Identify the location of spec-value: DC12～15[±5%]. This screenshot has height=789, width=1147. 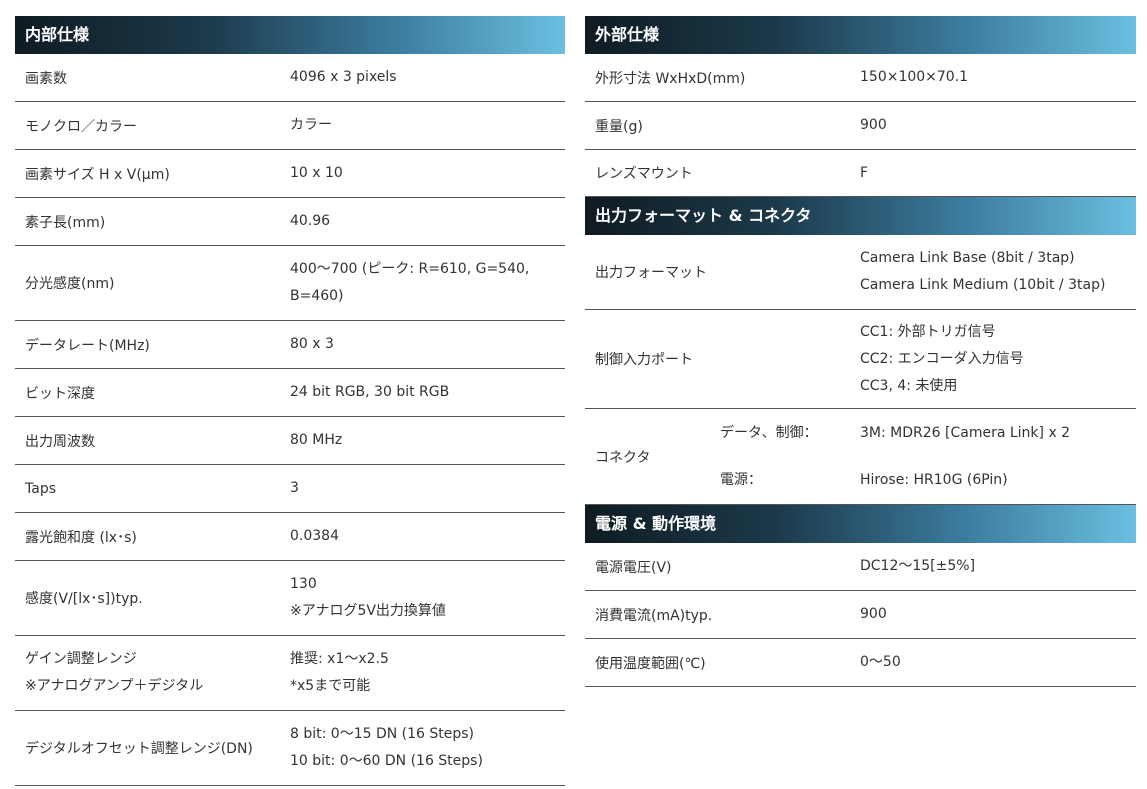
(998, 566).